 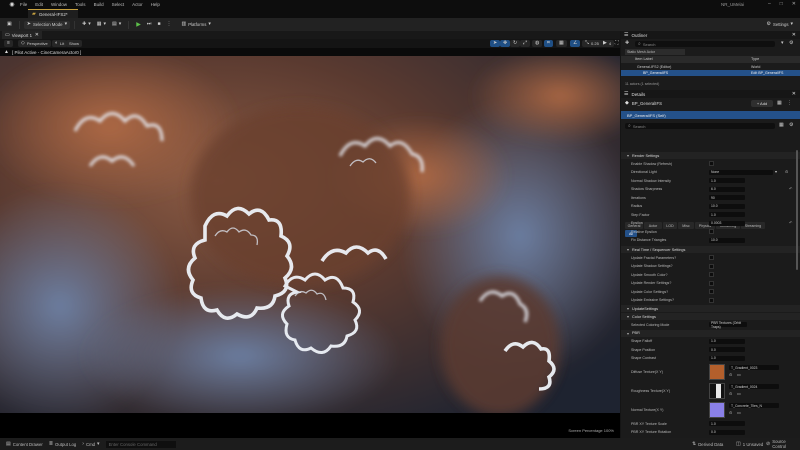 I want to click on property-value-field: None, so click(x=741, y=172).